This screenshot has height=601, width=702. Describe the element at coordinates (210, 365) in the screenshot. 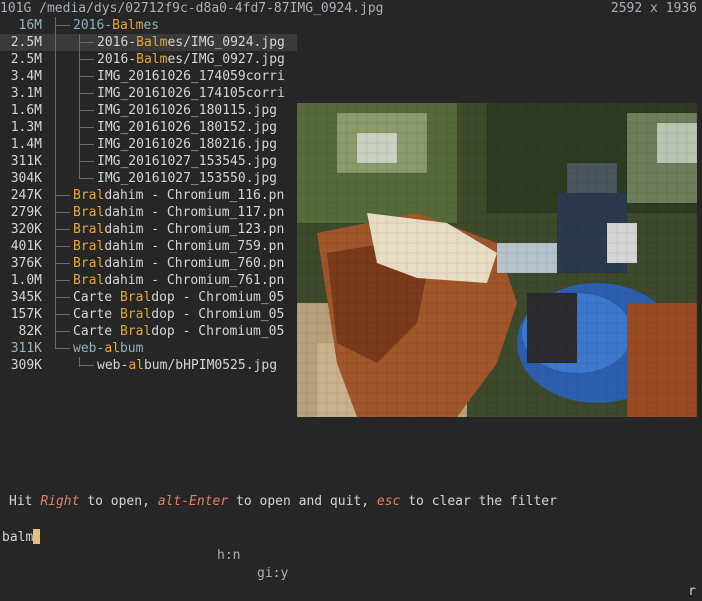

I see `file-name-part: bum/bHPIM0525.jpg` at that location.